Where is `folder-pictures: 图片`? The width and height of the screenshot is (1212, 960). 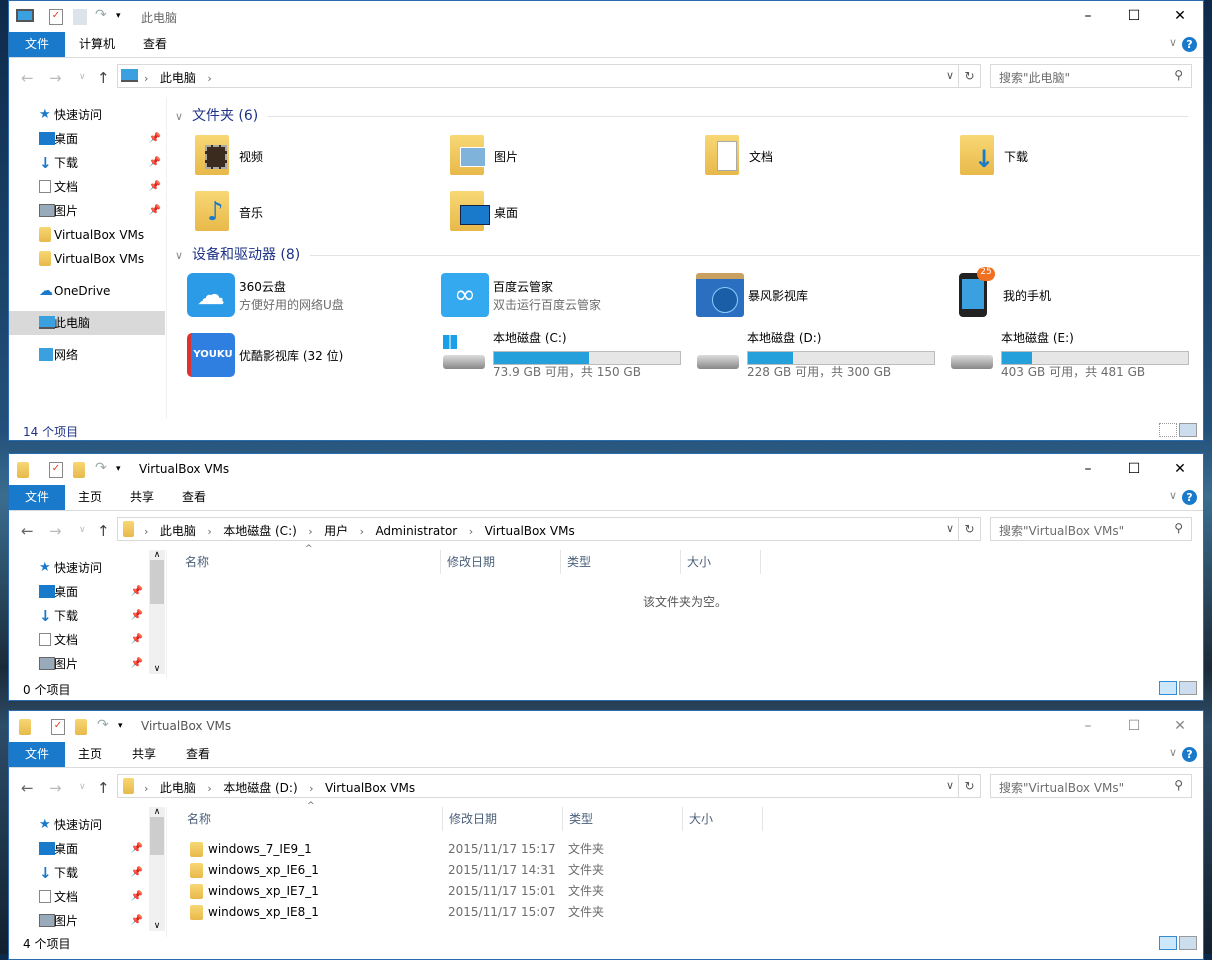 folder-pictures: 图片 is located at coordinates (573, 156).